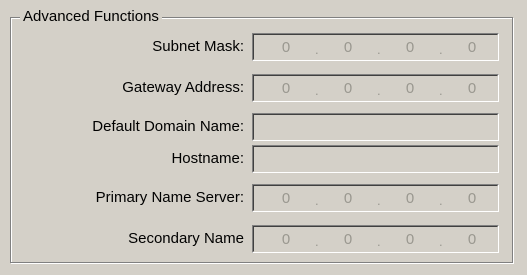  I want to click on subnet-mask-octet-2: 0, so click(348, 48).